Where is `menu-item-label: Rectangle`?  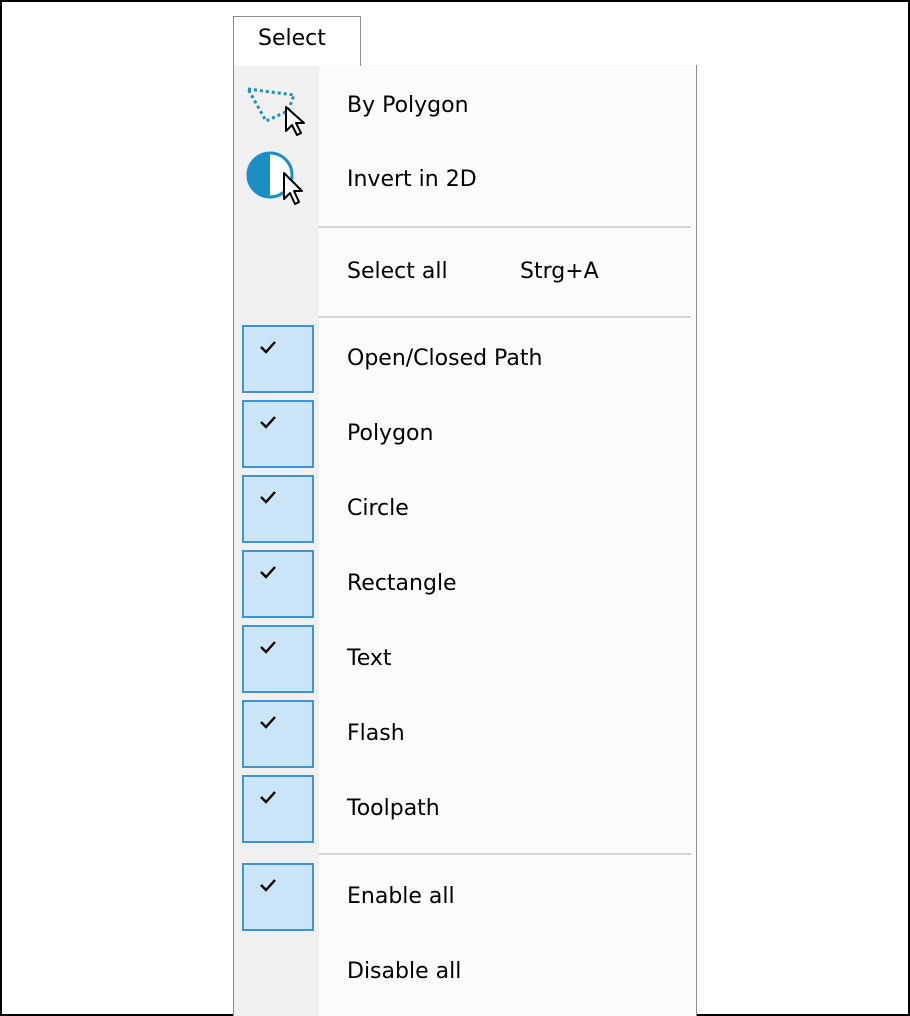
menu-item-label: Rectangle is located at coordinates (402, 583).